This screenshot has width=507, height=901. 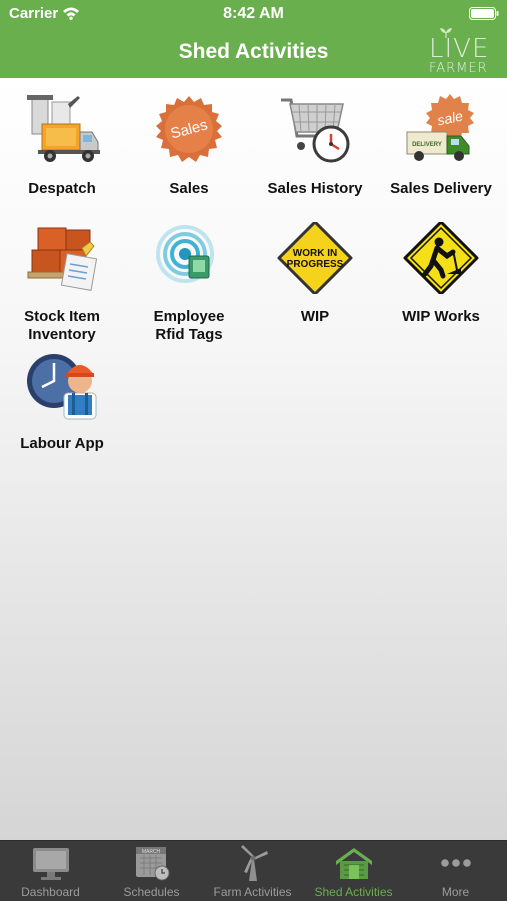 What do you see at coordinates (50, 864) in the screenshot?
I see `monitor-icon` at bounding box center [50, 864].